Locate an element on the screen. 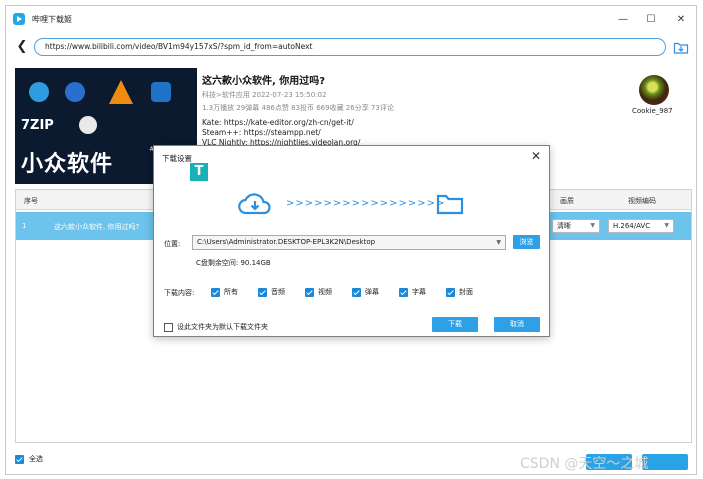  location-label: 位置: is located at coordinates (172, 244).